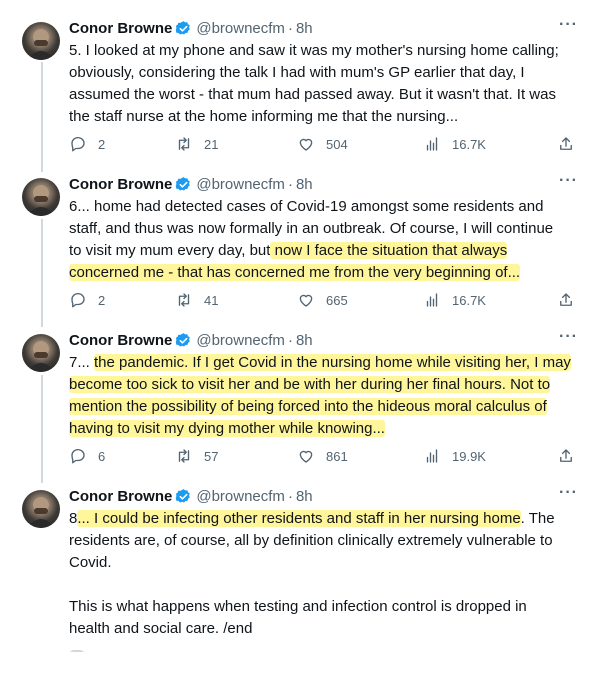 Image resolution: width=600 pixels, height=688 pixels. What do you see at coordinates (102, 456) in the screenshot?
I see `reply-count: 6` at bounding box center [102, 456].